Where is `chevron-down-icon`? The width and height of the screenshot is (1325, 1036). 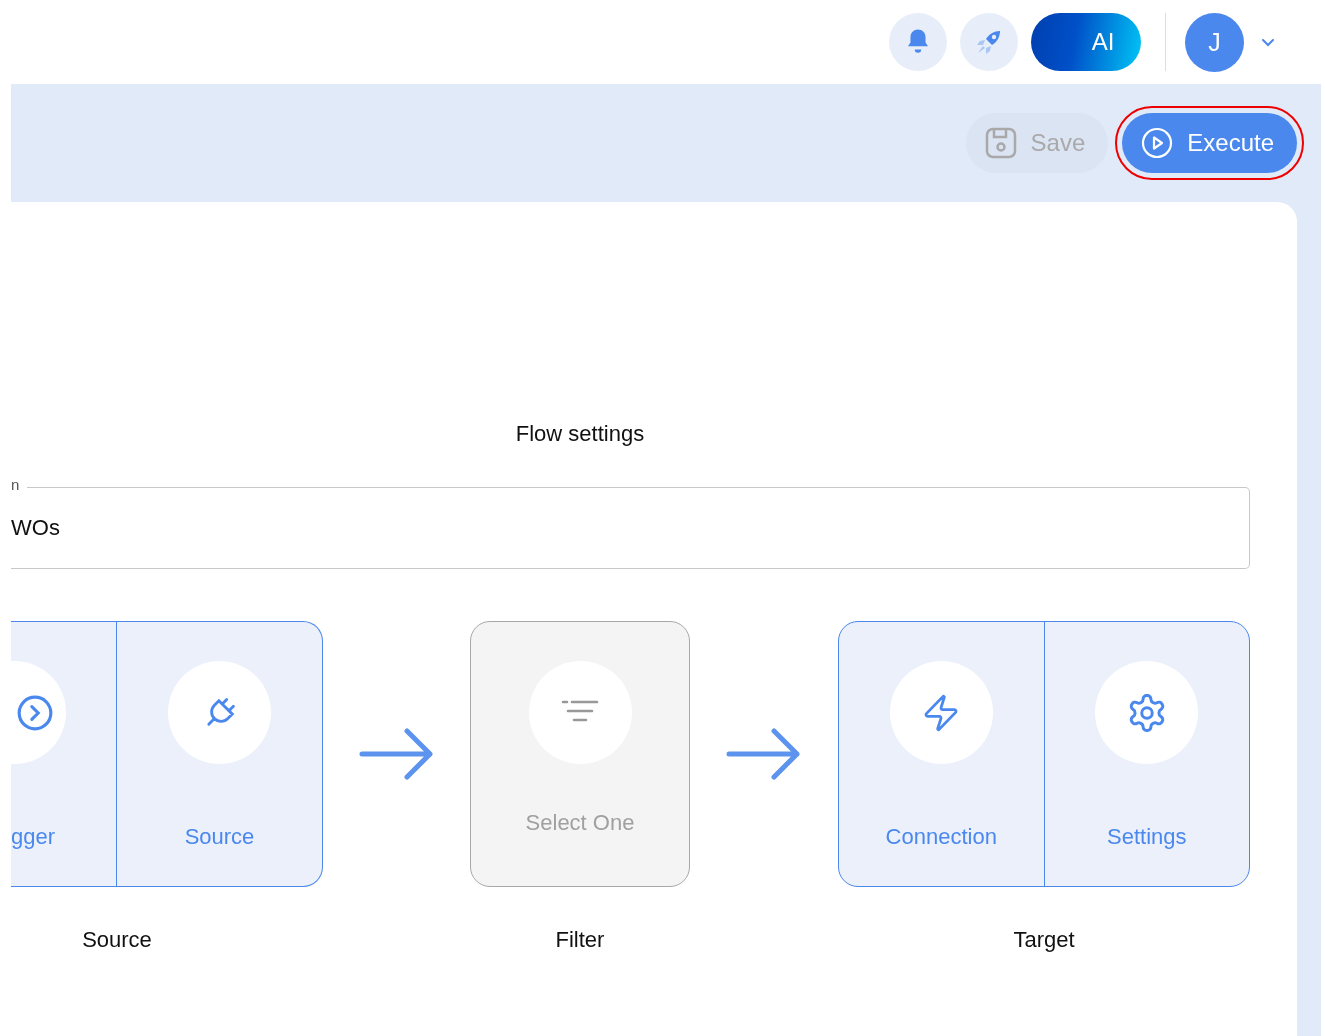 chevron-down-icon is located at coordinates (1268, 42).